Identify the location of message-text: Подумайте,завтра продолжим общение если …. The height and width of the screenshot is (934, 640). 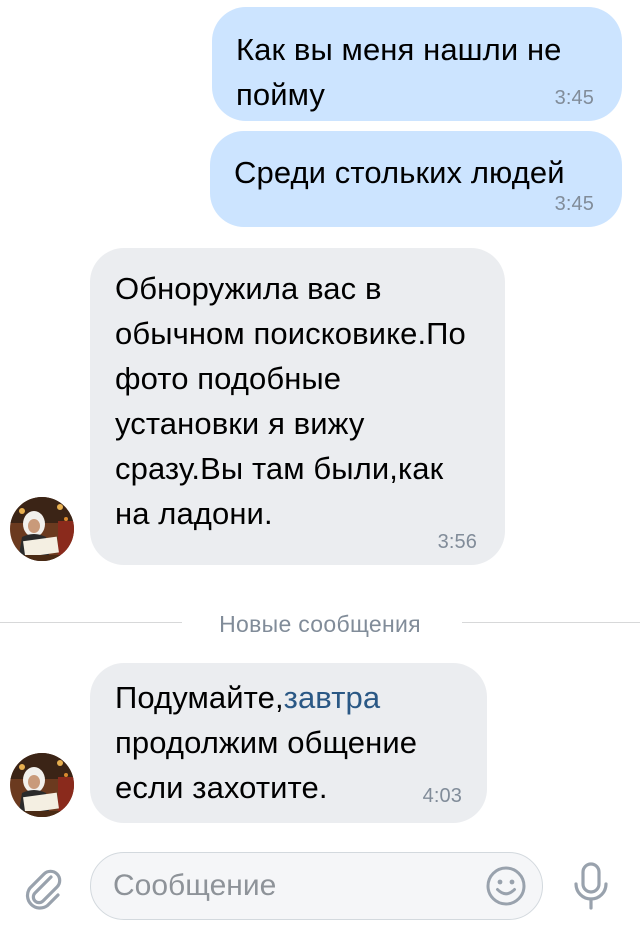
(291, 742).